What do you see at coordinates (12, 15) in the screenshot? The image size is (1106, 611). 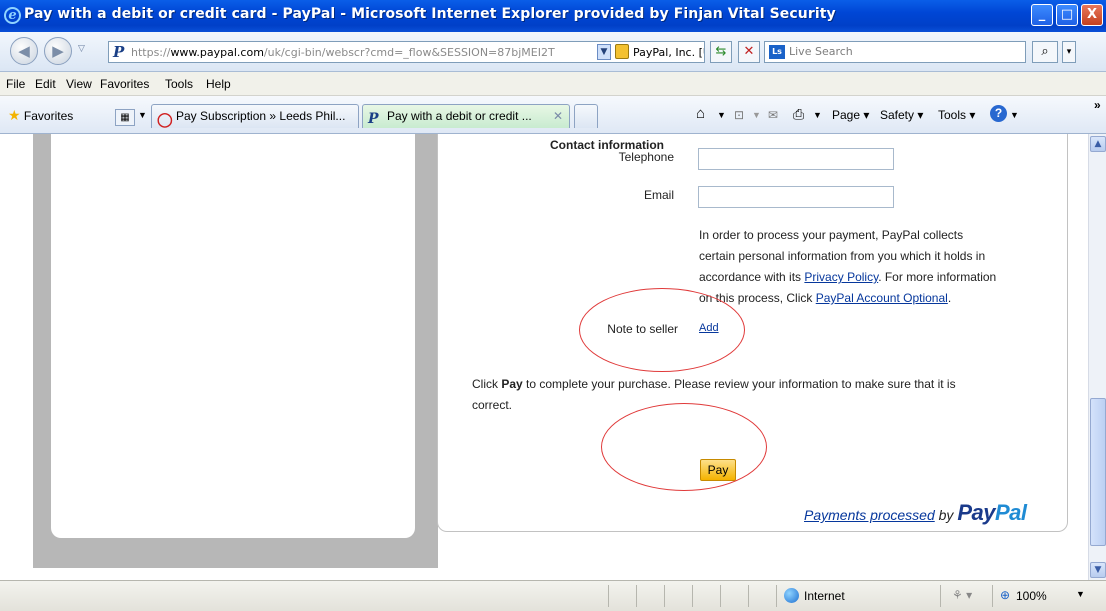 I see `ie-logo-icon: e` at bounding box center [12, 15].